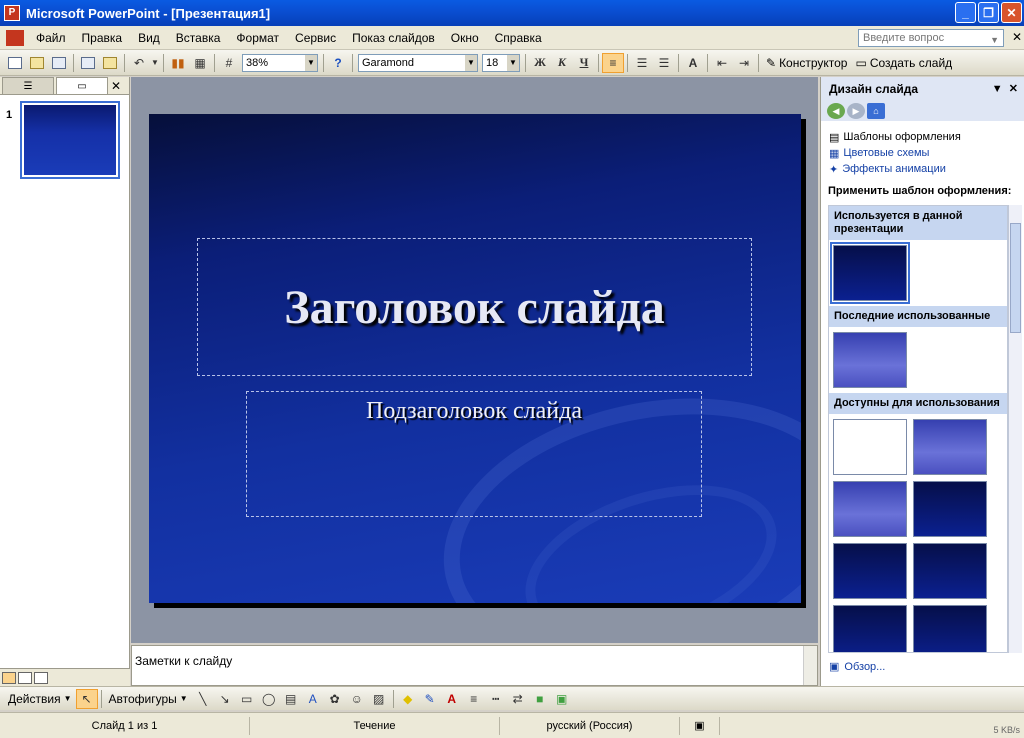 The width and height of the screenshot is (1024, 738). What do you see at coordinates (82, 85) in the screenshot?
I see `tab-slides: ▭` at bounding box center [82, 85].